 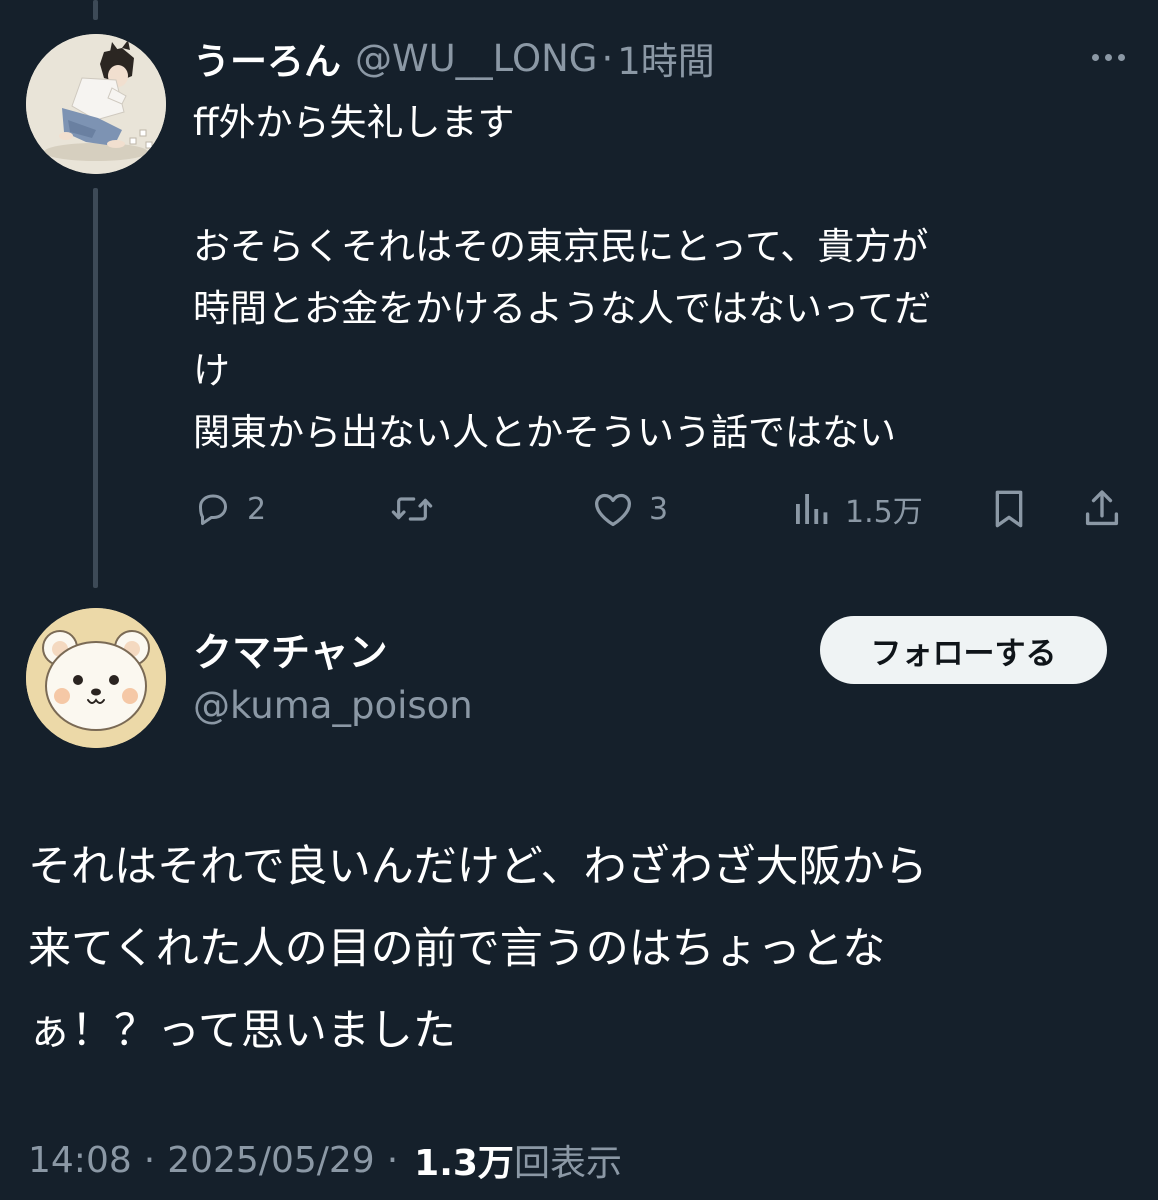 I want to click on tweet-text-line: け, so click(x=211, y=370).